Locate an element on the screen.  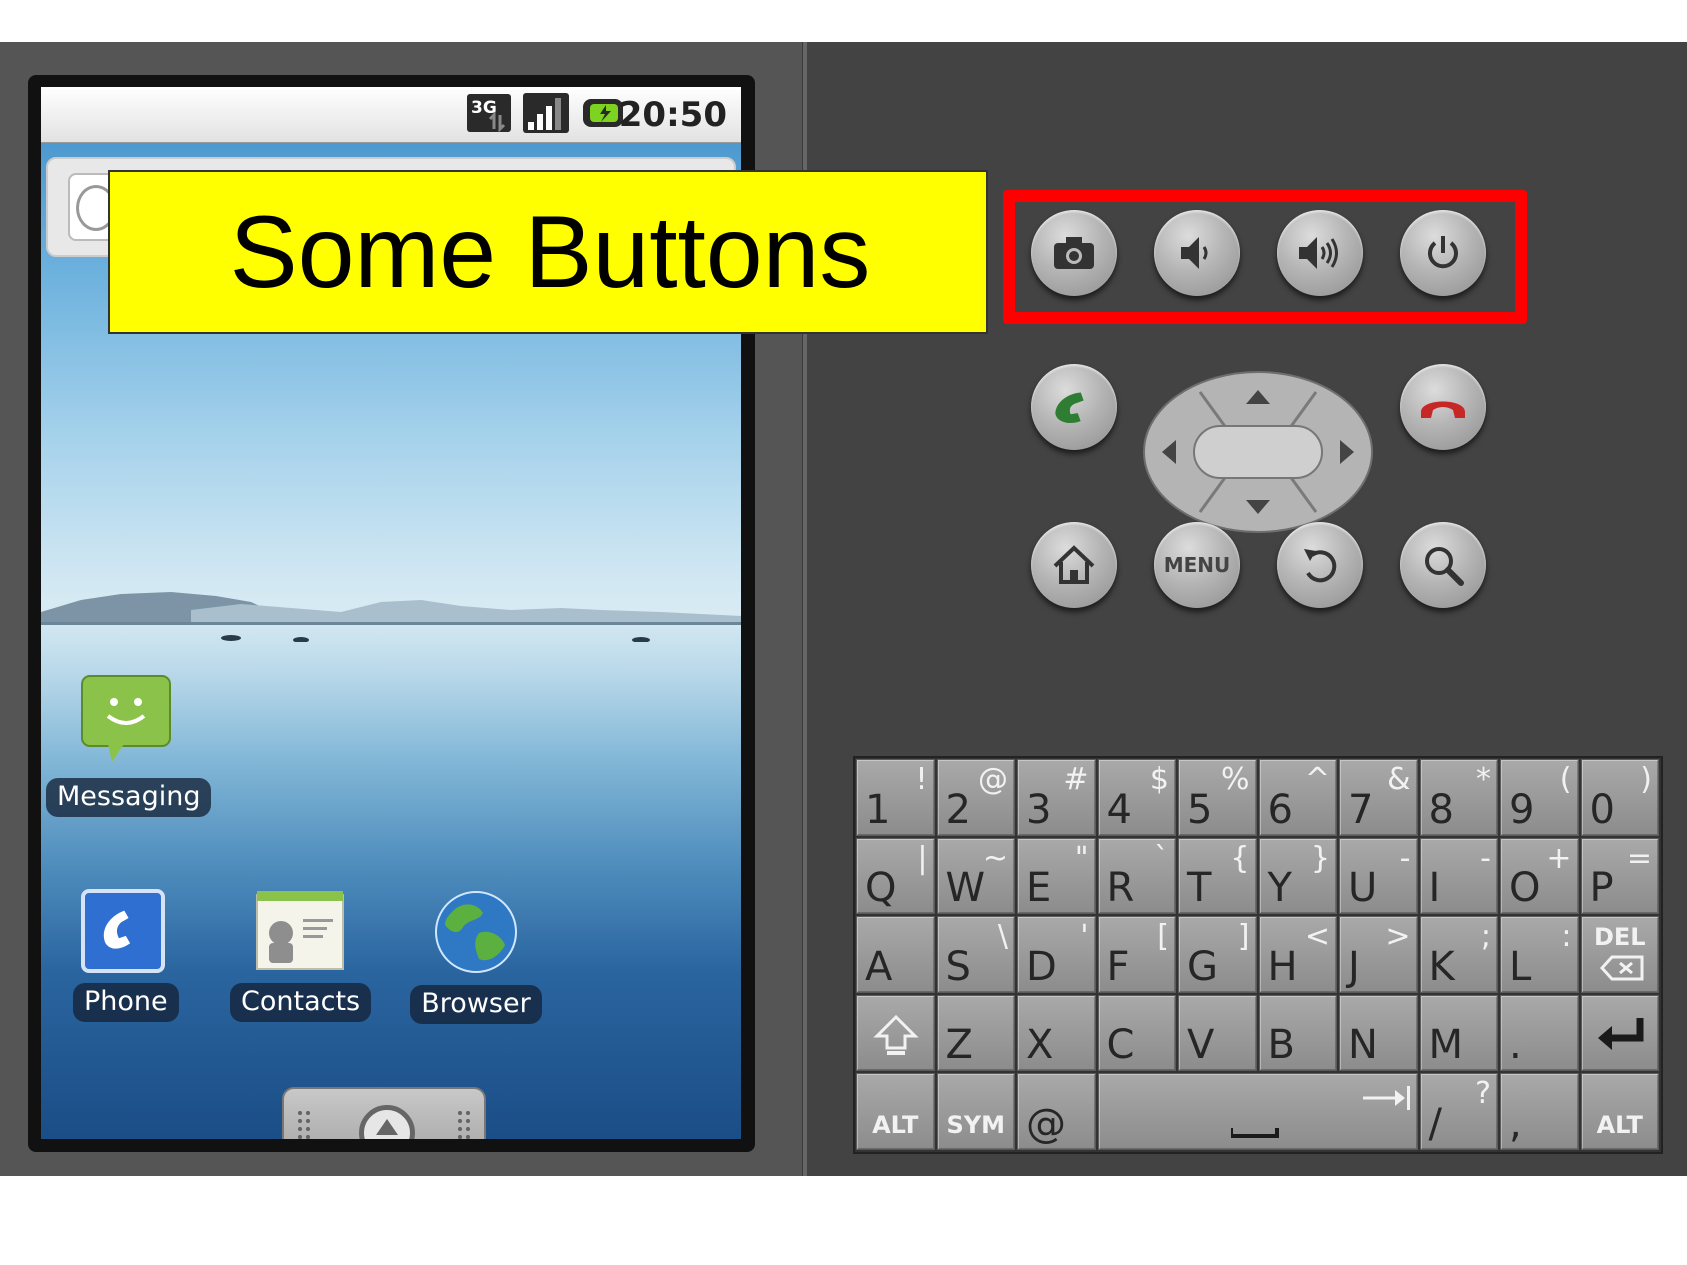
key-e: E " is located at coordinates (1056, 875).